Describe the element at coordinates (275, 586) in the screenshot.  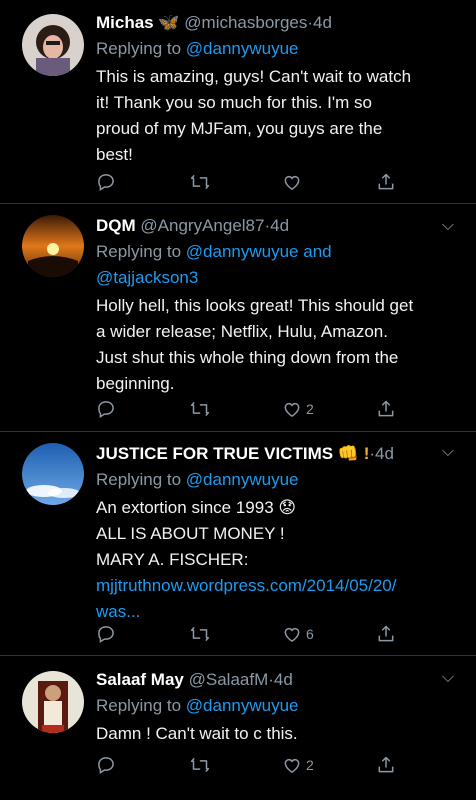
I see `url-link: mjjtruthnow.wordpress.com/2014/05/20/` at that location.